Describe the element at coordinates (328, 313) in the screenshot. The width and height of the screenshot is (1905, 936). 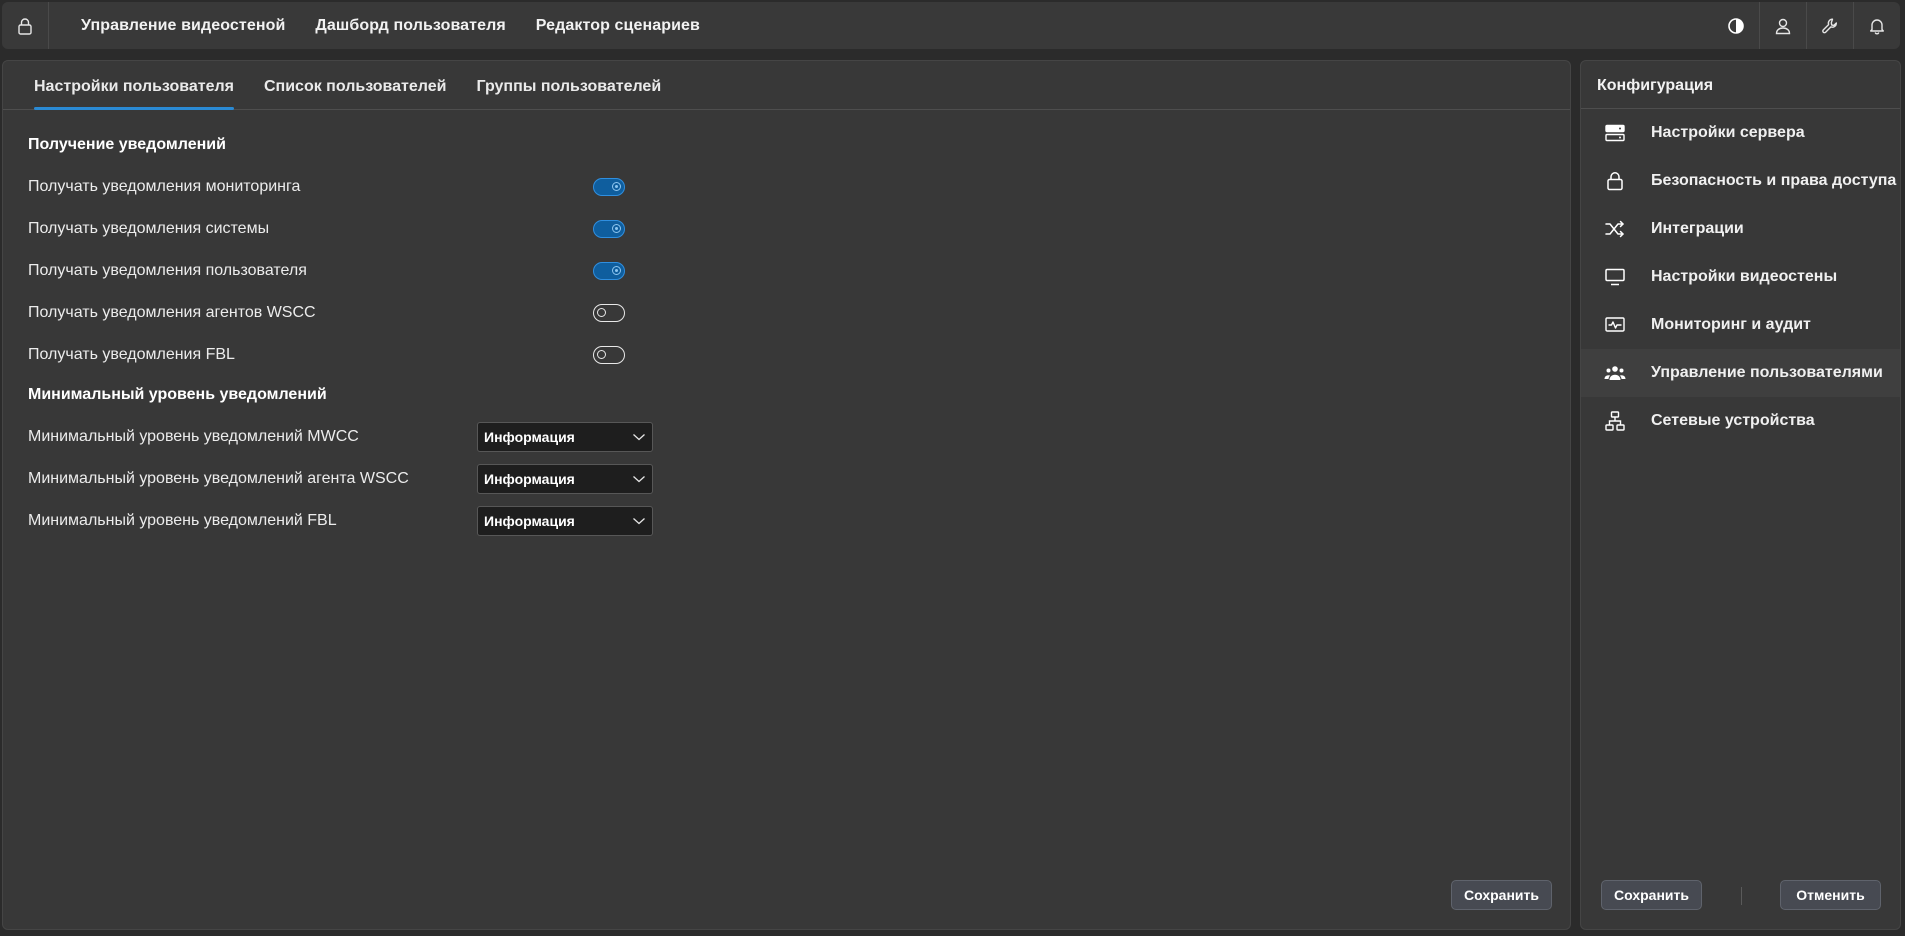
I see `setting-row: Получать уведомления агентов WSCC` at that location.